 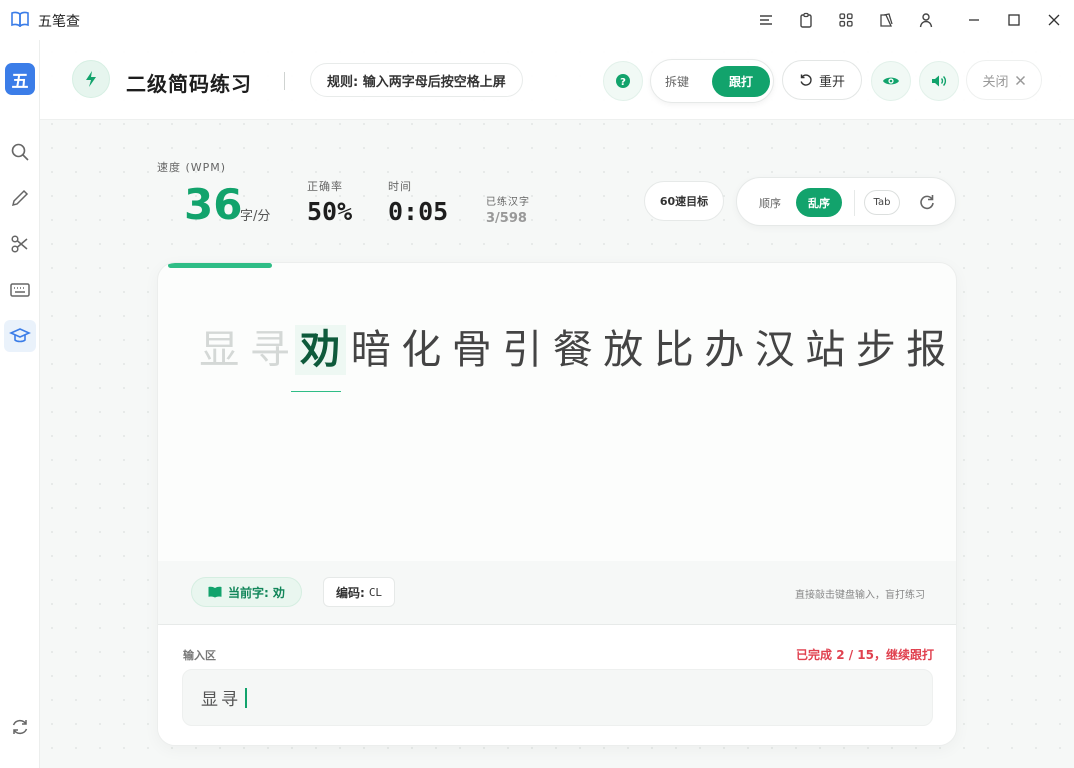 I want to click on book-icon, so click(x=20, y=19).